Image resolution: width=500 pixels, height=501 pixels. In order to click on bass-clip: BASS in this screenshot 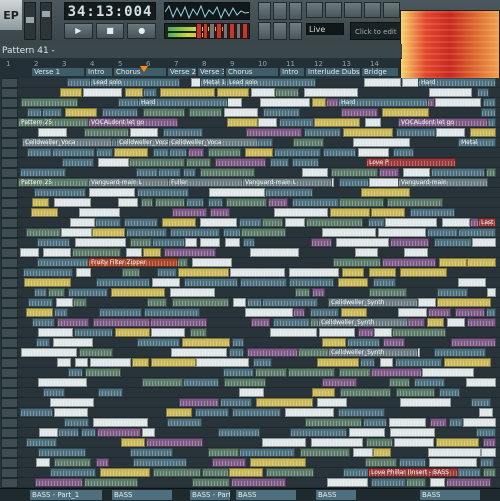, I will do `click(336, 495)`.